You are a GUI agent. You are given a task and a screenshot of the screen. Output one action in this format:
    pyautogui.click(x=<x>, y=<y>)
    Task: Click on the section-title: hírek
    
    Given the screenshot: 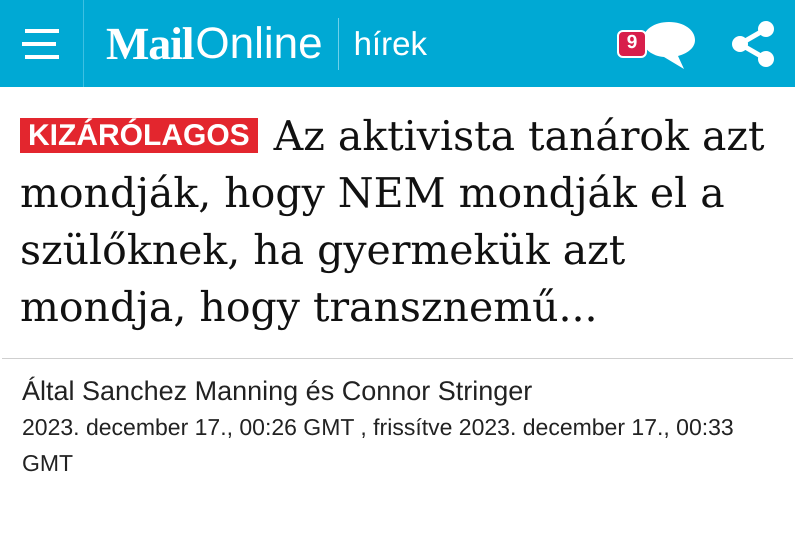 What is the action you would take?
    pyautogui.click(x=390, y=43)
    